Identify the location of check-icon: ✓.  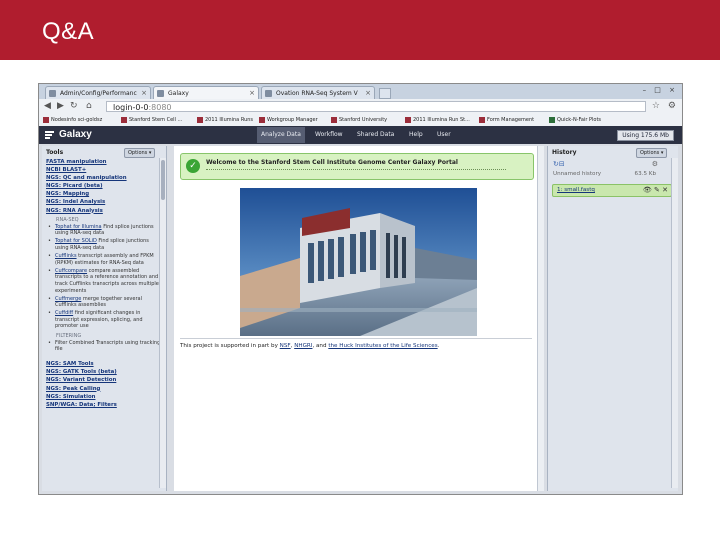
(193, 166).